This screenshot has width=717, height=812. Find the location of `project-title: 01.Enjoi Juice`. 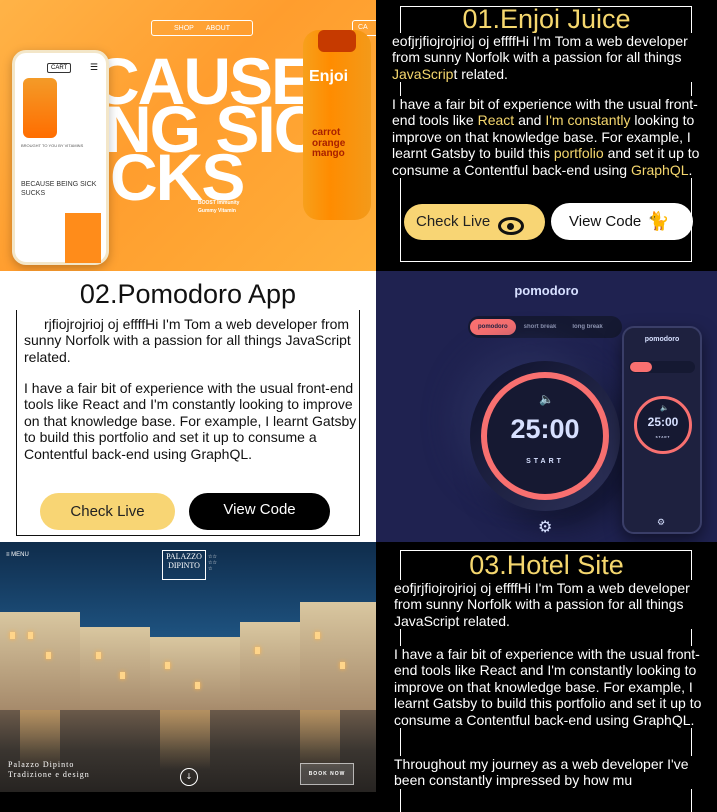

project-title: 01.Enjoi Juice is located at coordinates (546, 19).